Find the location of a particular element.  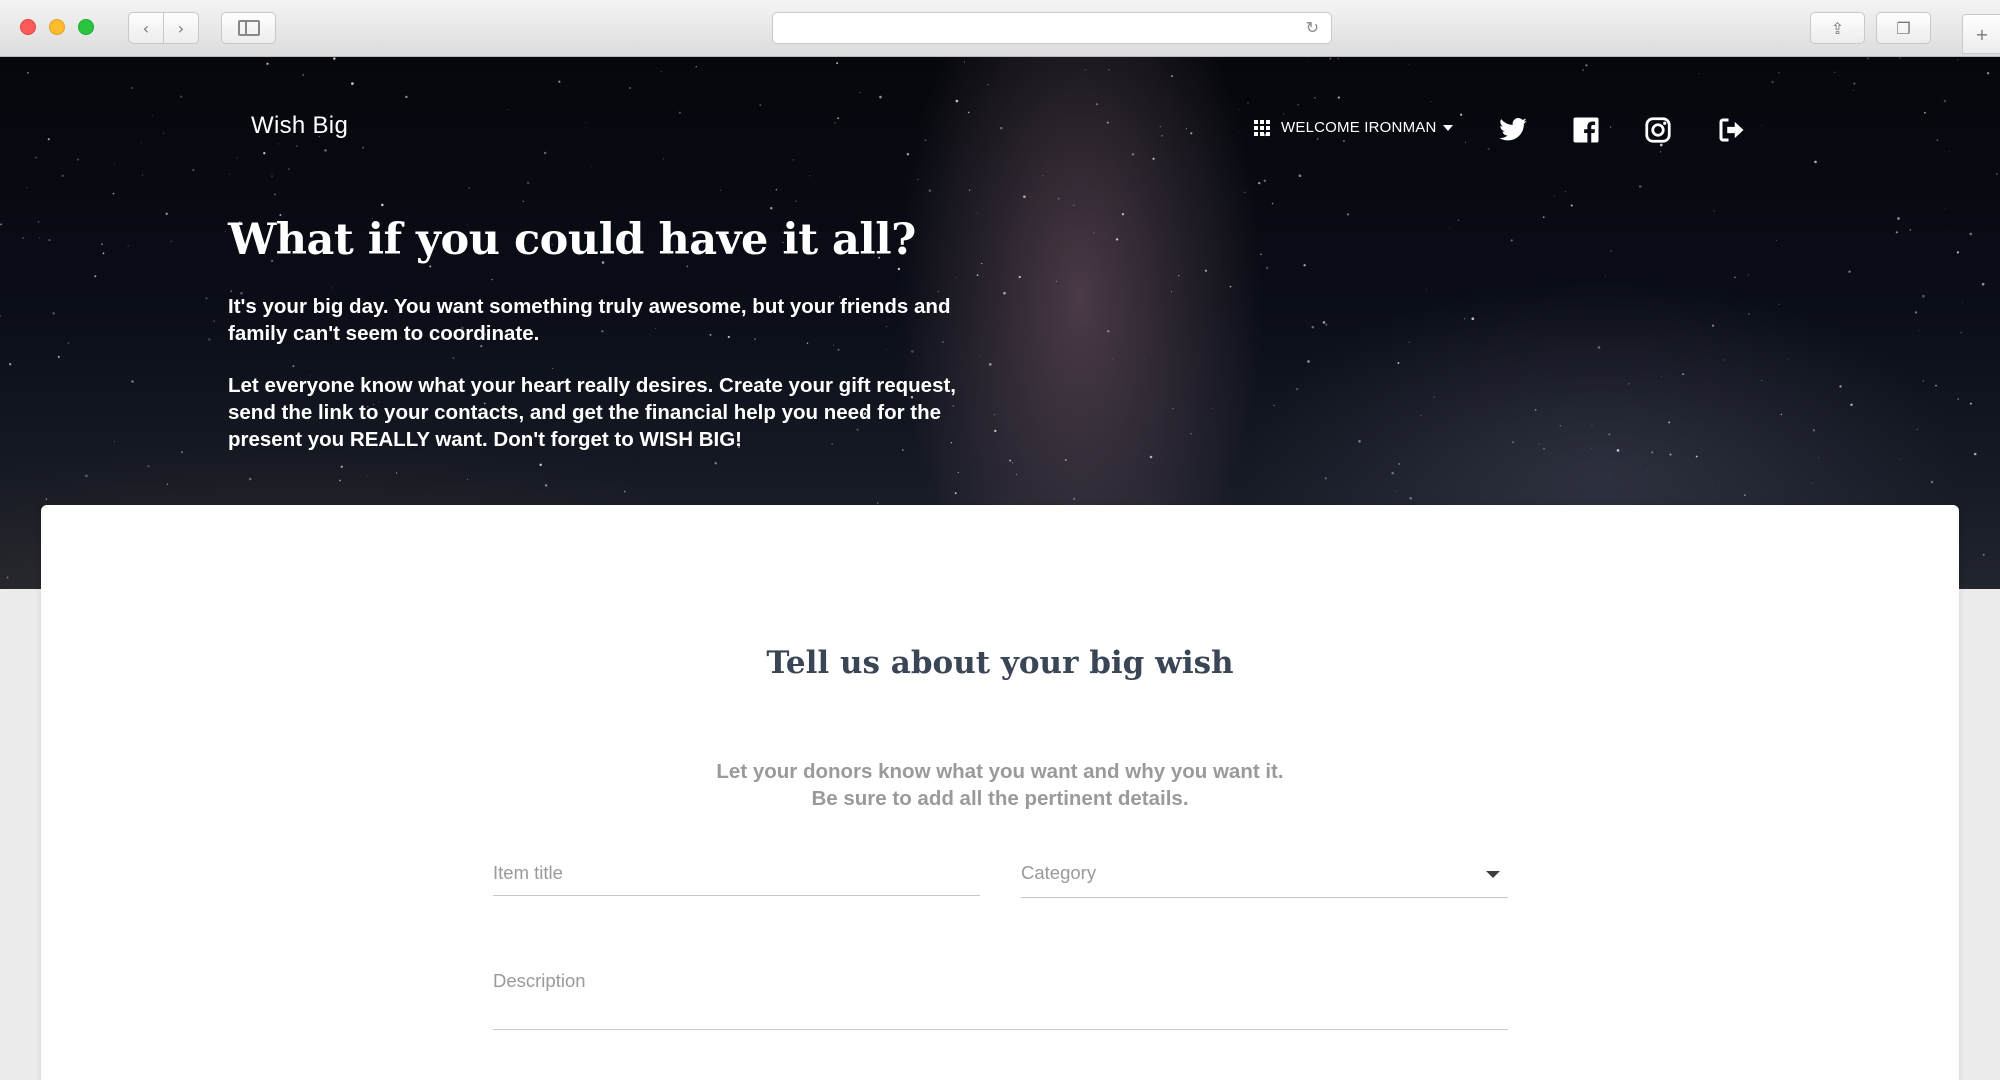

forward-button: › is located at coordinates (181, 28).